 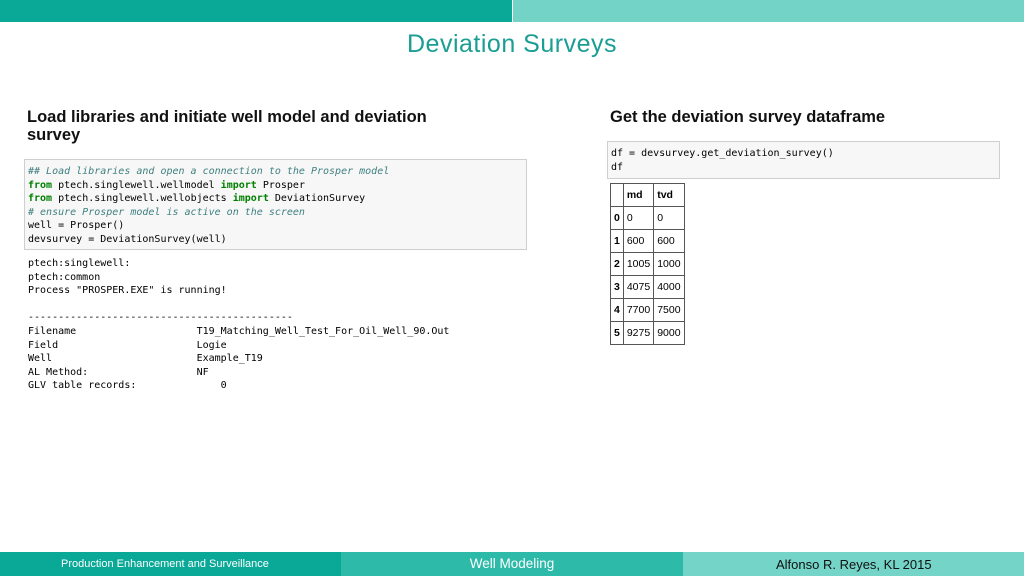 I want to click on cell-md: 0, so click(x=638, y=218).